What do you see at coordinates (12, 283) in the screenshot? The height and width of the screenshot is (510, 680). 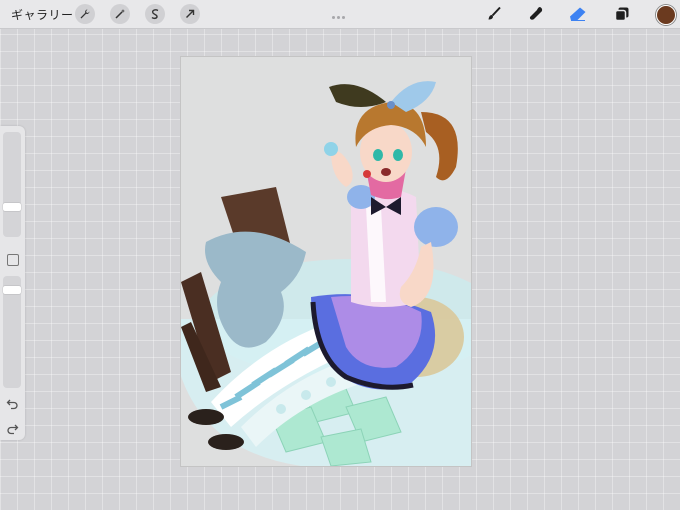 I see `left-sidebar` at bounding box center [12, 283].